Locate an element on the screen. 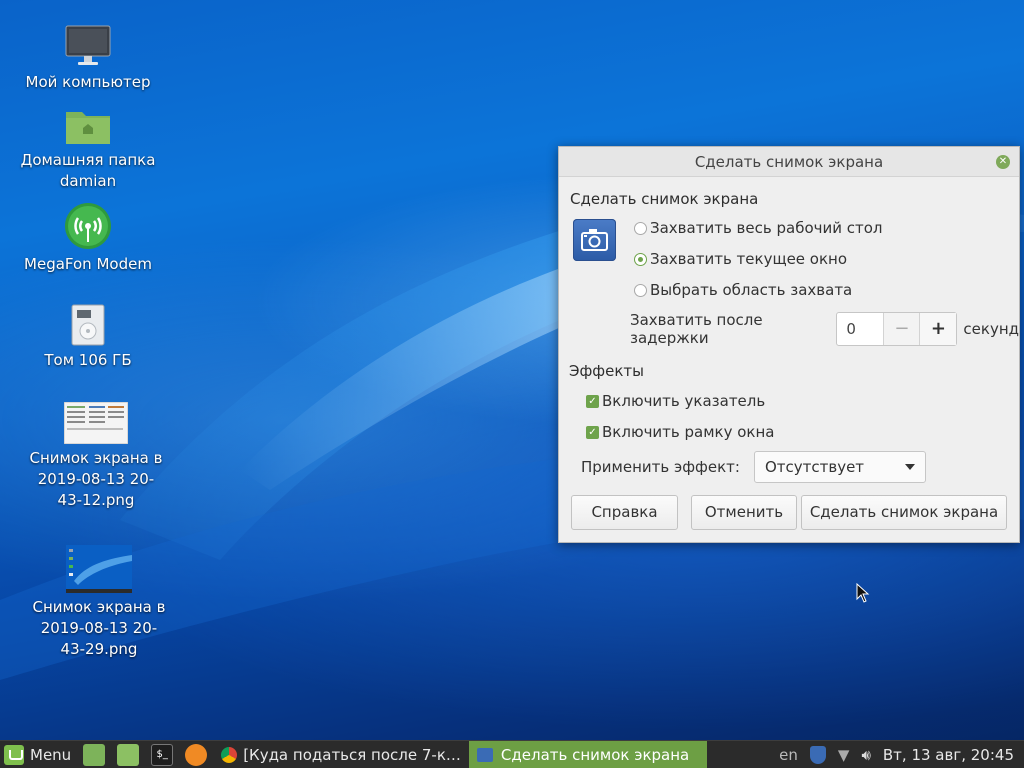 The width and height of the screenshot is (1024, 768). increment-button: + is located at coordinates (938, 329).